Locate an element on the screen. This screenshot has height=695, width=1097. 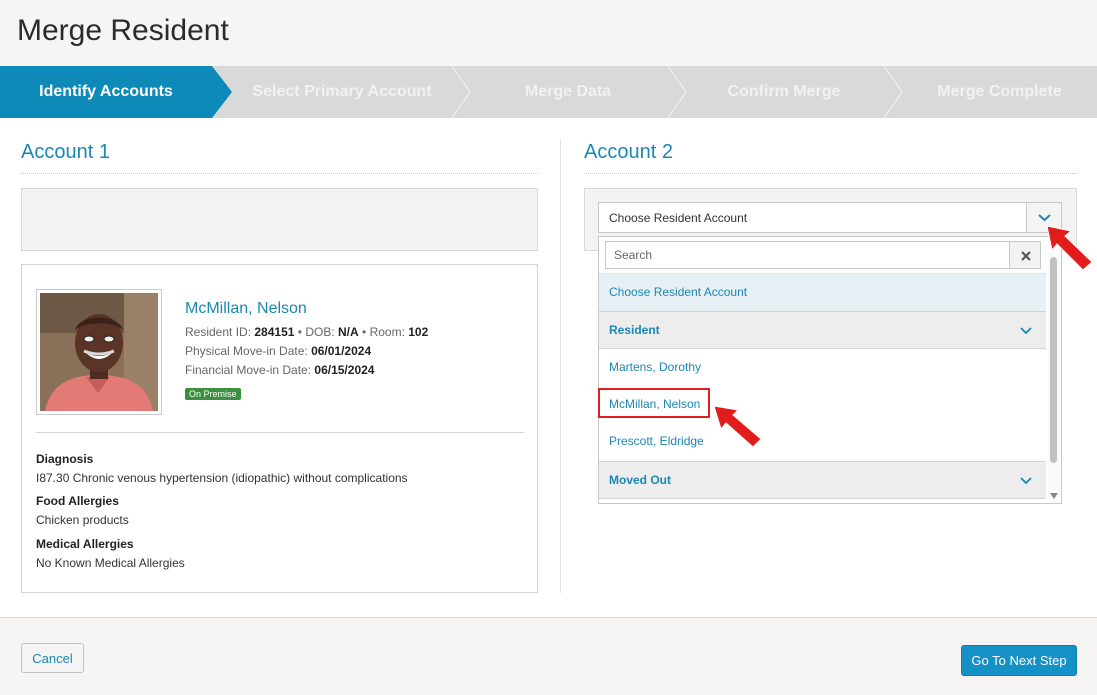
group-label: Resident is located at coordinates (634, 330).